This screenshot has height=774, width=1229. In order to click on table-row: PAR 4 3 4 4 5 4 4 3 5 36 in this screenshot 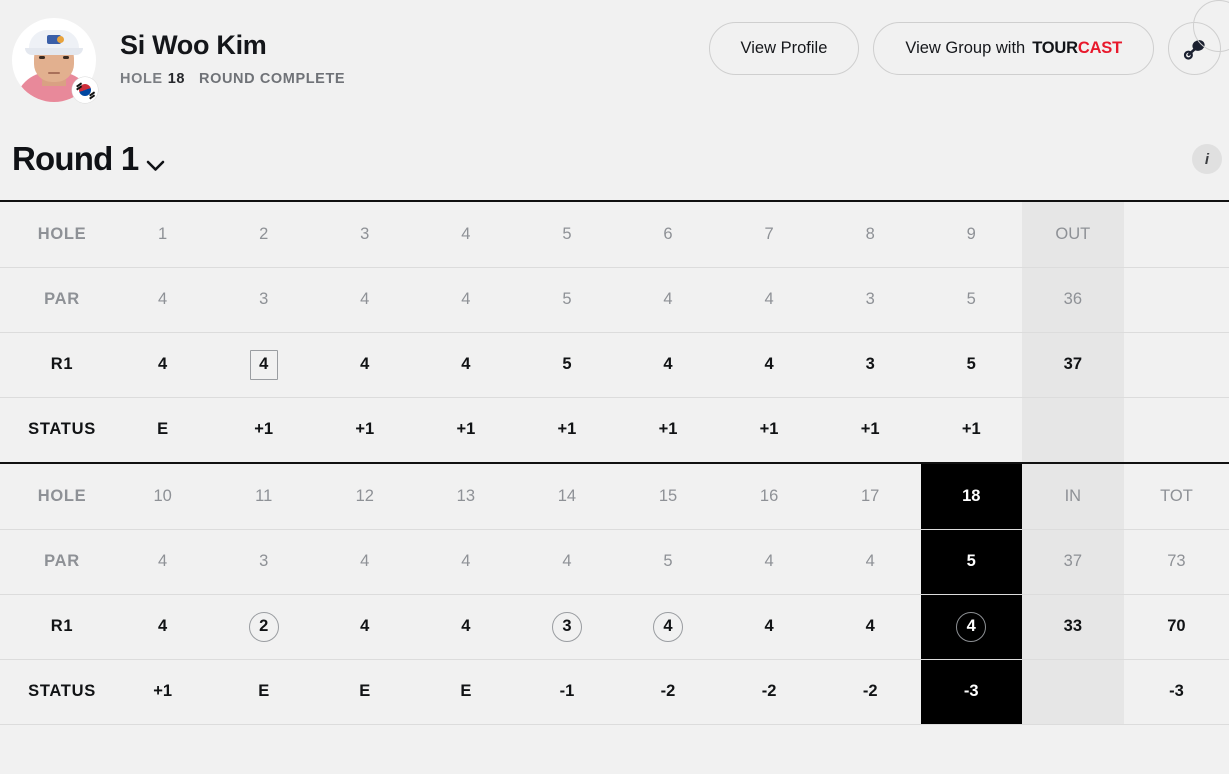, I will do `click(614, 300)`.